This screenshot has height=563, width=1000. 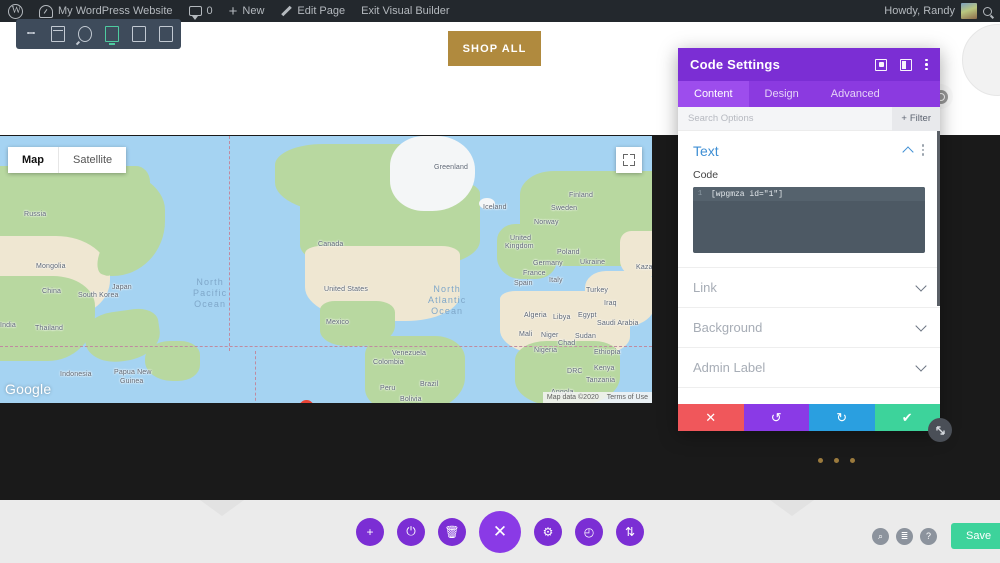 What do you see at coordinates (556, 280) in the screenshot?
I see `map-country-label: Italy` at bounding box center [556, 280].